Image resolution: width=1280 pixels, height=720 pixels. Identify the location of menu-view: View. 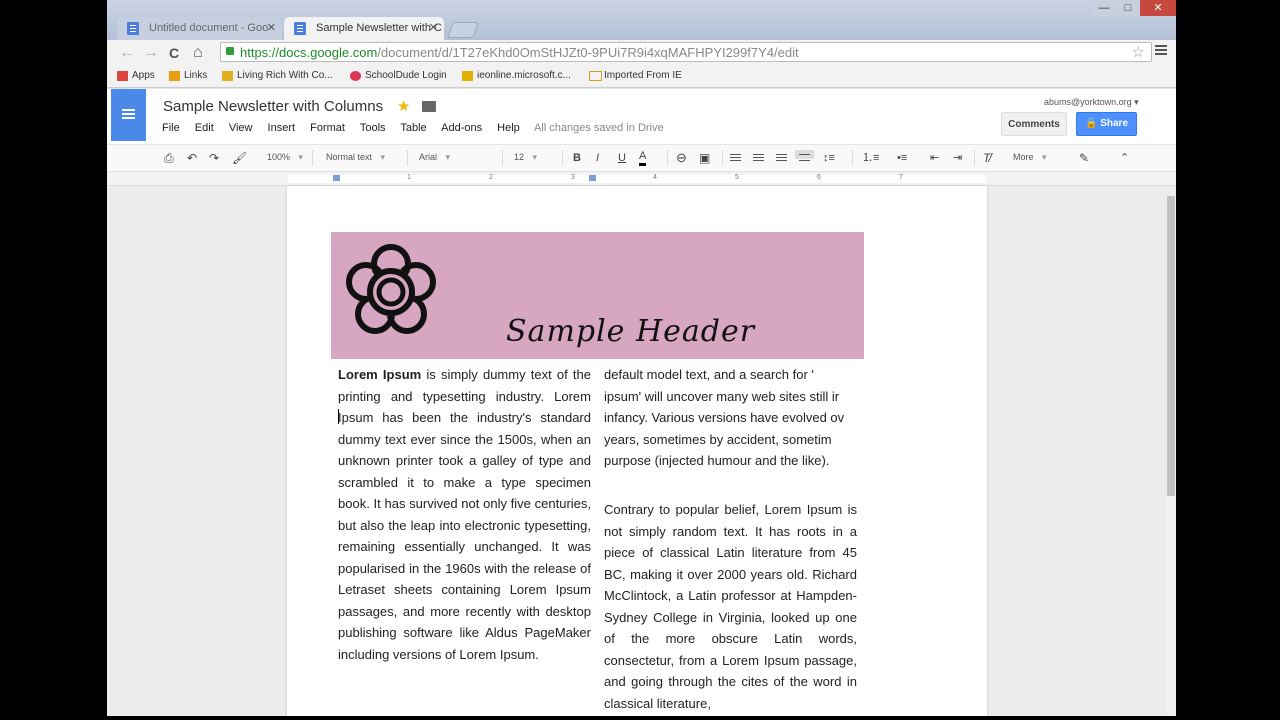
(241, 128).